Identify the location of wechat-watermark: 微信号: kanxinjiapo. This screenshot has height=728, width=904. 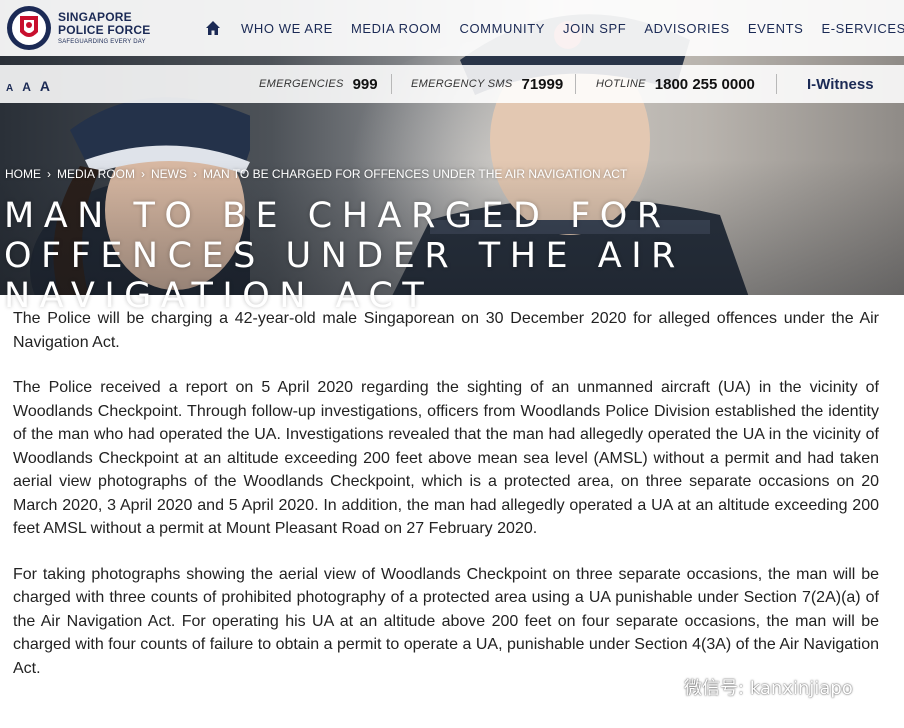
(749, 687).